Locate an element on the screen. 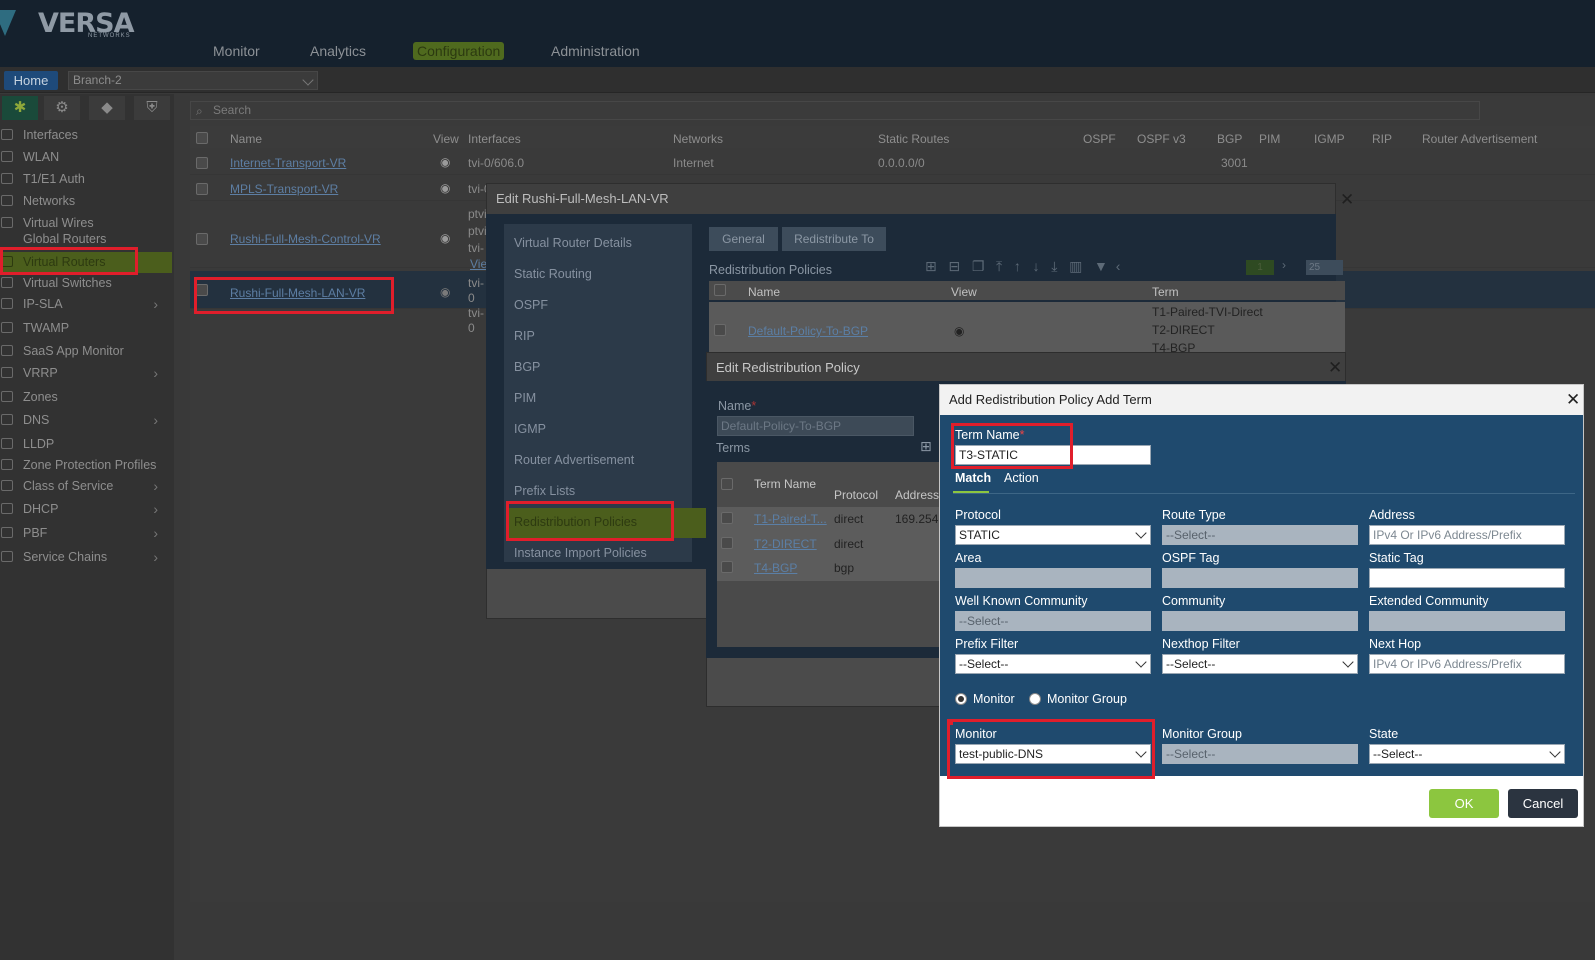 The image size is (1595, 960). move-top-icon: ⤒ is located at coordinates (999, 266).